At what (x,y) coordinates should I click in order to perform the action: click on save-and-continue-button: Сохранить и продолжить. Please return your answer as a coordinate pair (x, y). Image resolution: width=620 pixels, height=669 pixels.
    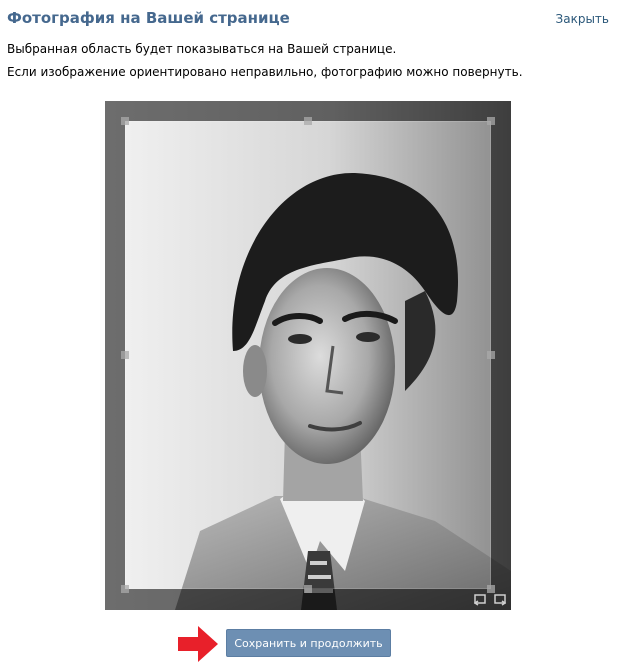
    Looking at the image, I should click on (308, 643).